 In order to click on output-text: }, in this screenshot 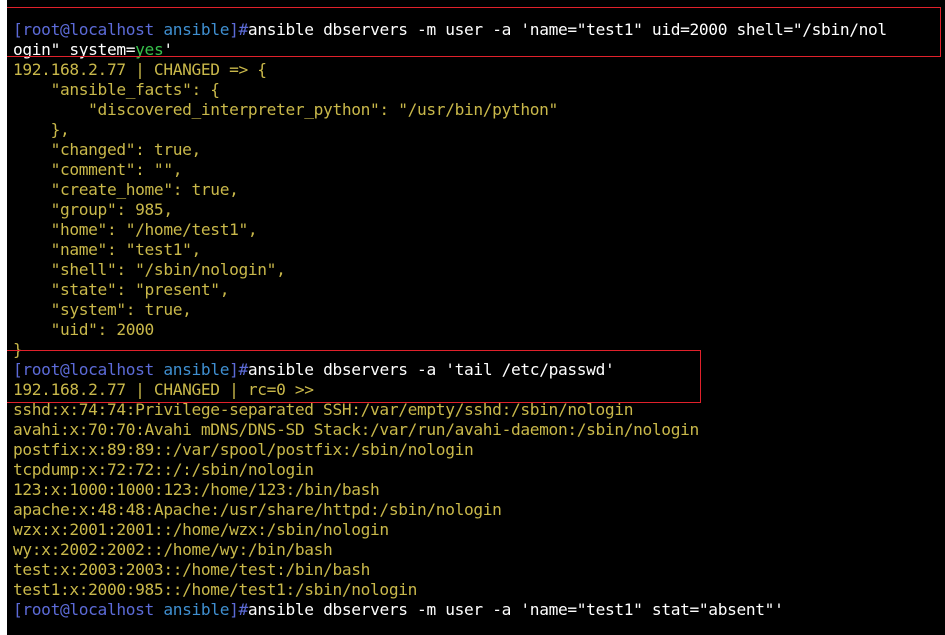, I will do `click(41, 129)`.